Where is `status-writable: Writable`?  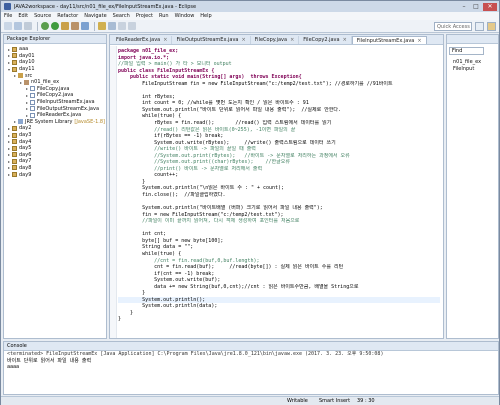 status-writable: Writable is located at coordinates (297, 401).